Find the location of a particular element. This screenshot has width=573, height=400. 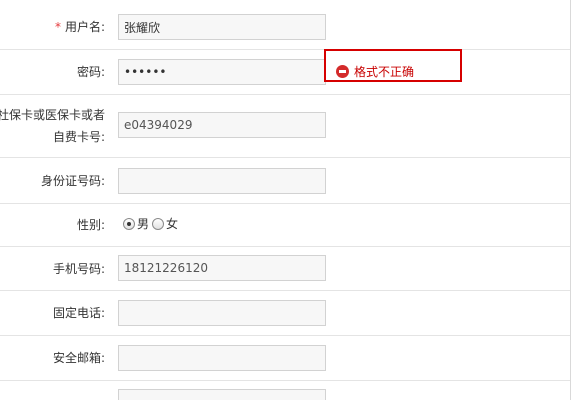

row-username: * 用户名: is located at coordinates (285, 25).